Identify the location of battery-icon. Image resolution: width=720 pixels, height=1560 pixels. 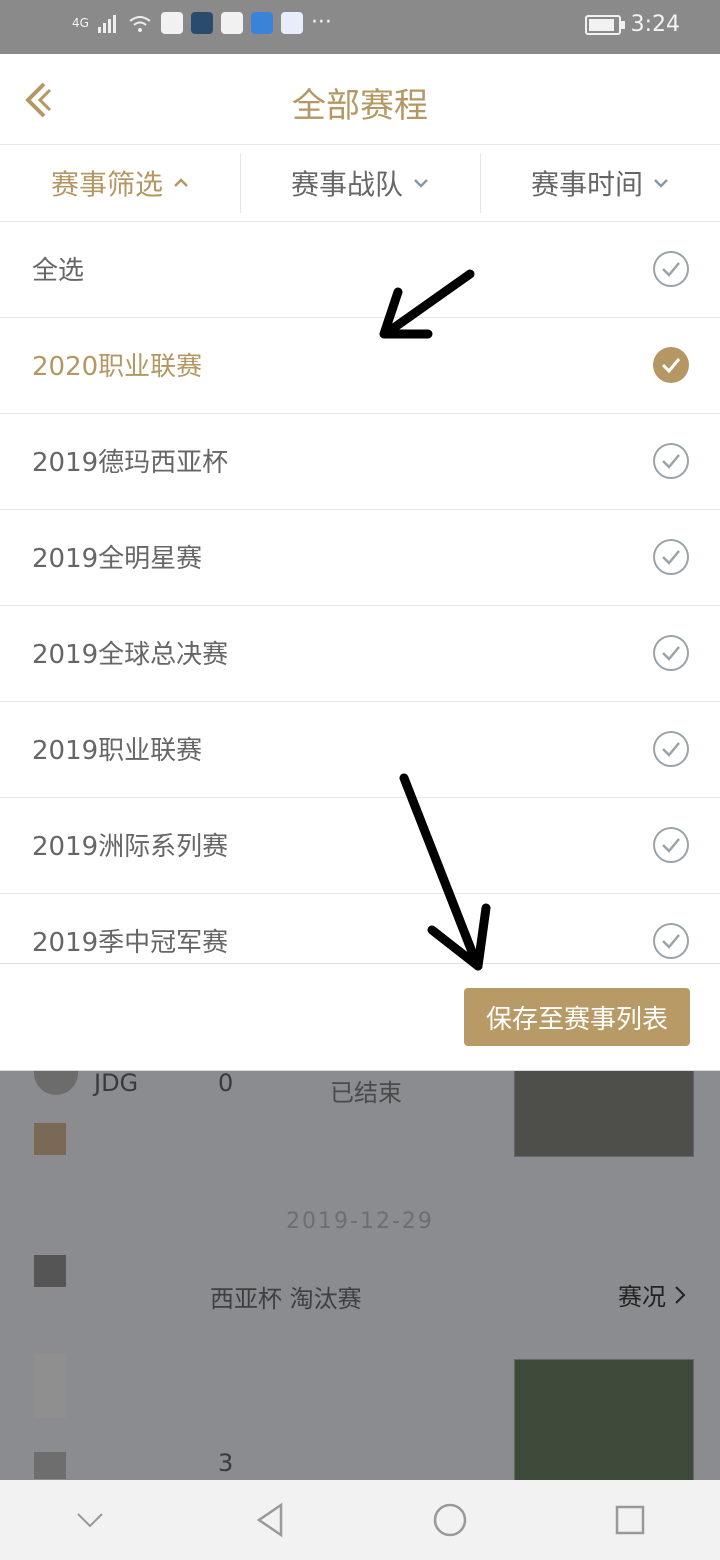
(604, 24).